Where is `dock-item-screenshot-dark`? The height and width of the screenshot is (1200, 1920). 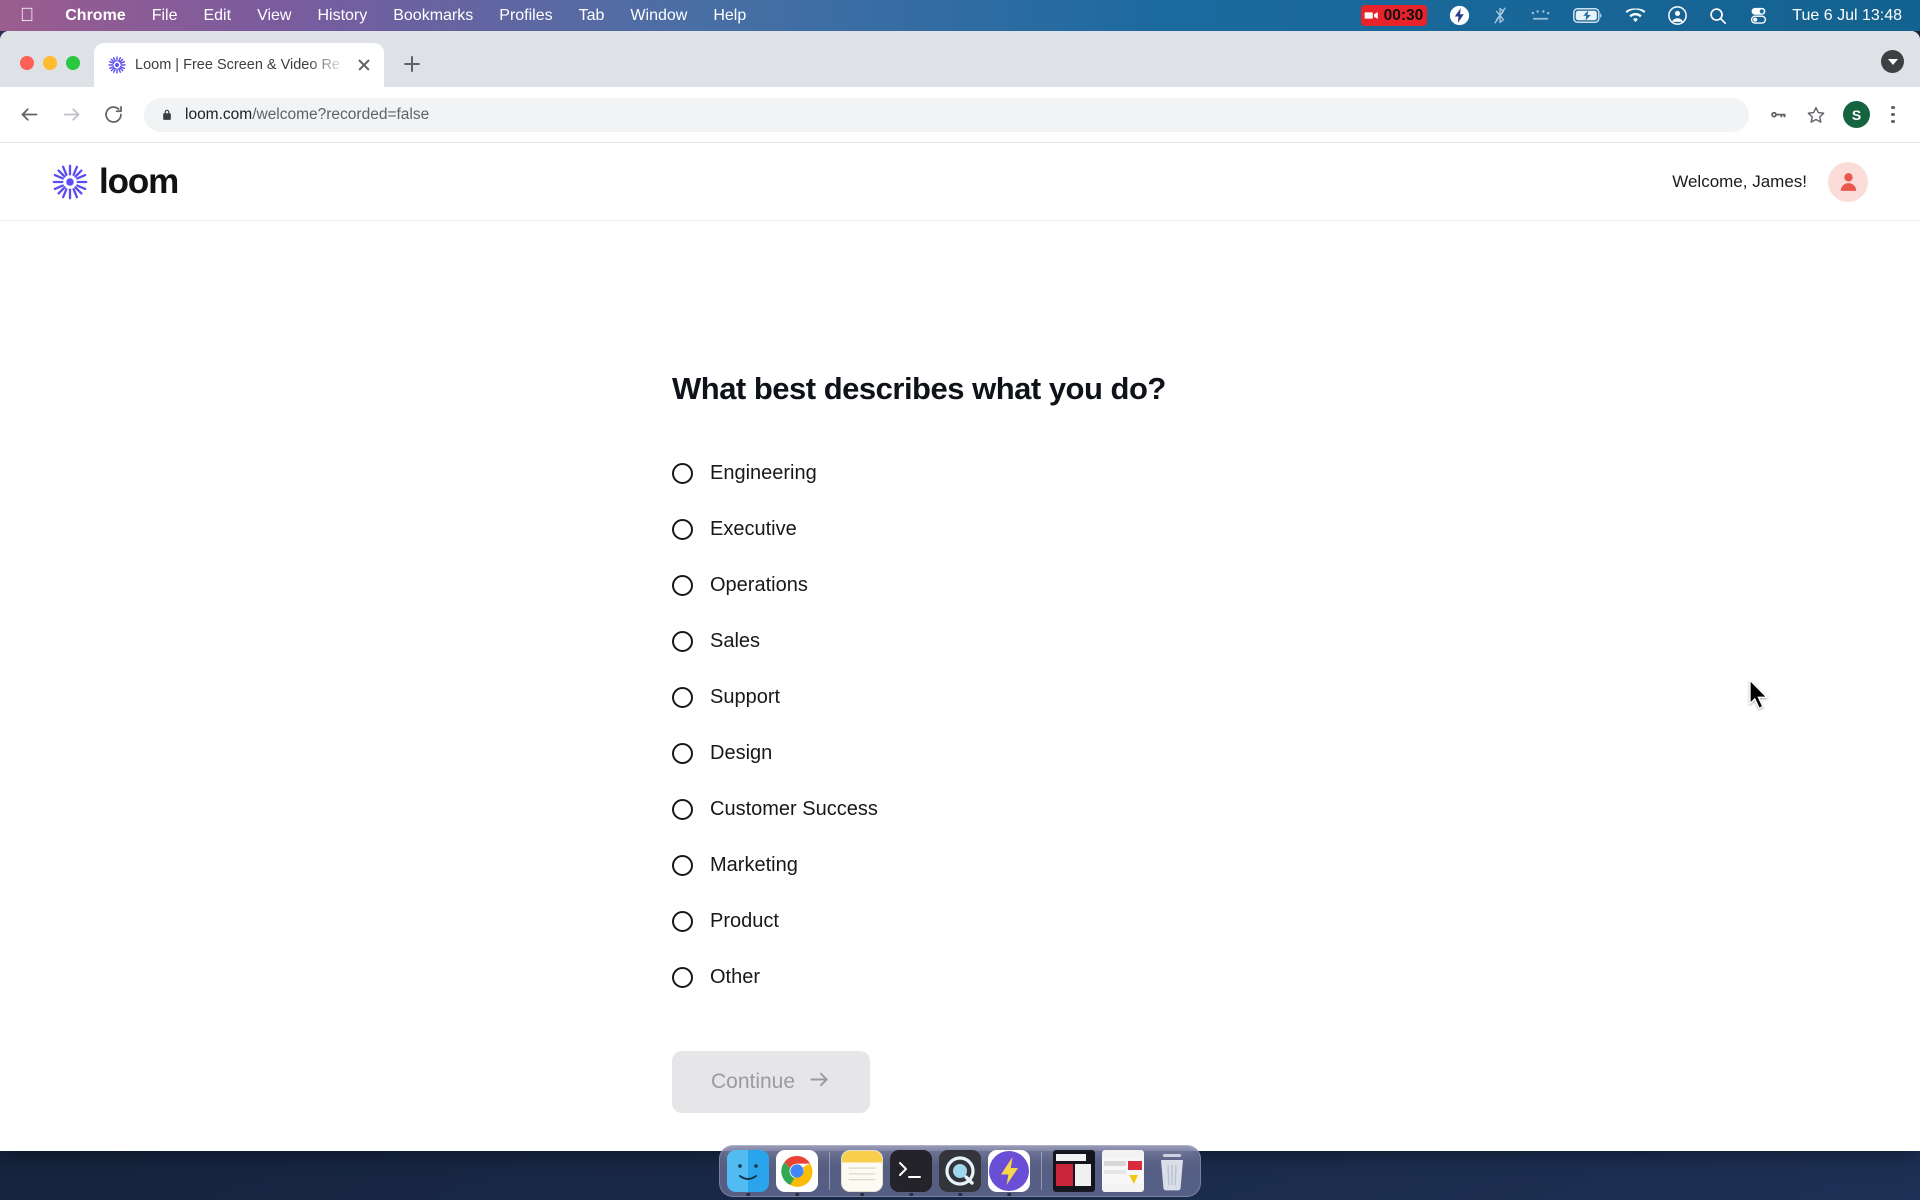 dock-item-screenshot-dark is located at coordinates (1074, 1171).